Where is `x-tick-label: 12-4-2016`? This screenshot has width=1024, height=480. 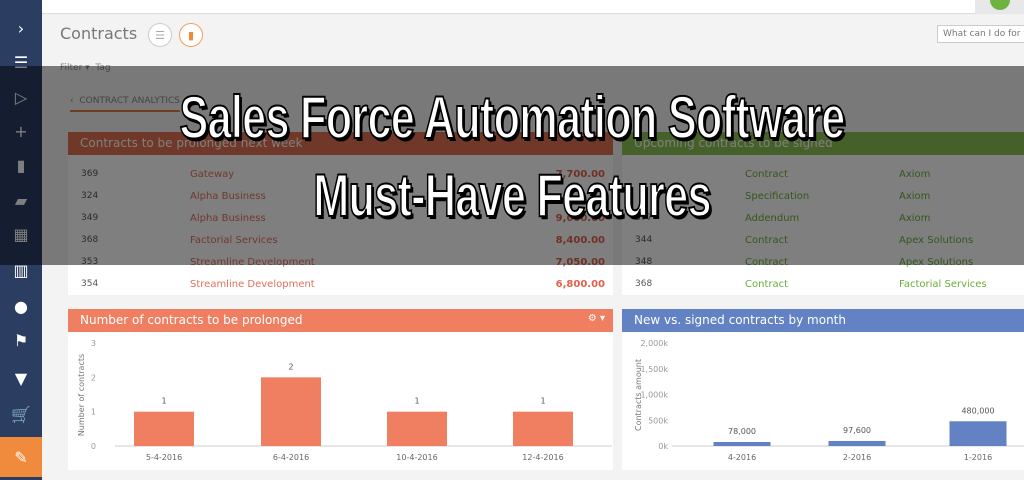 x-tick-label: 12-4-2016 is located at coordinates (542, 457).